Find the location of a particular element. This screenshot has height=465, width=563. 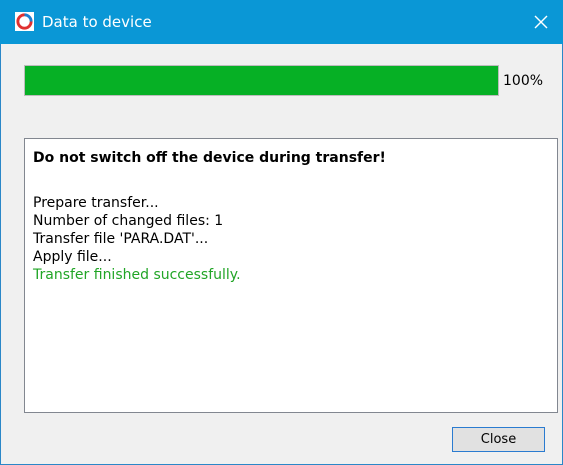

progress-bar is located at coordinates (261, 80).